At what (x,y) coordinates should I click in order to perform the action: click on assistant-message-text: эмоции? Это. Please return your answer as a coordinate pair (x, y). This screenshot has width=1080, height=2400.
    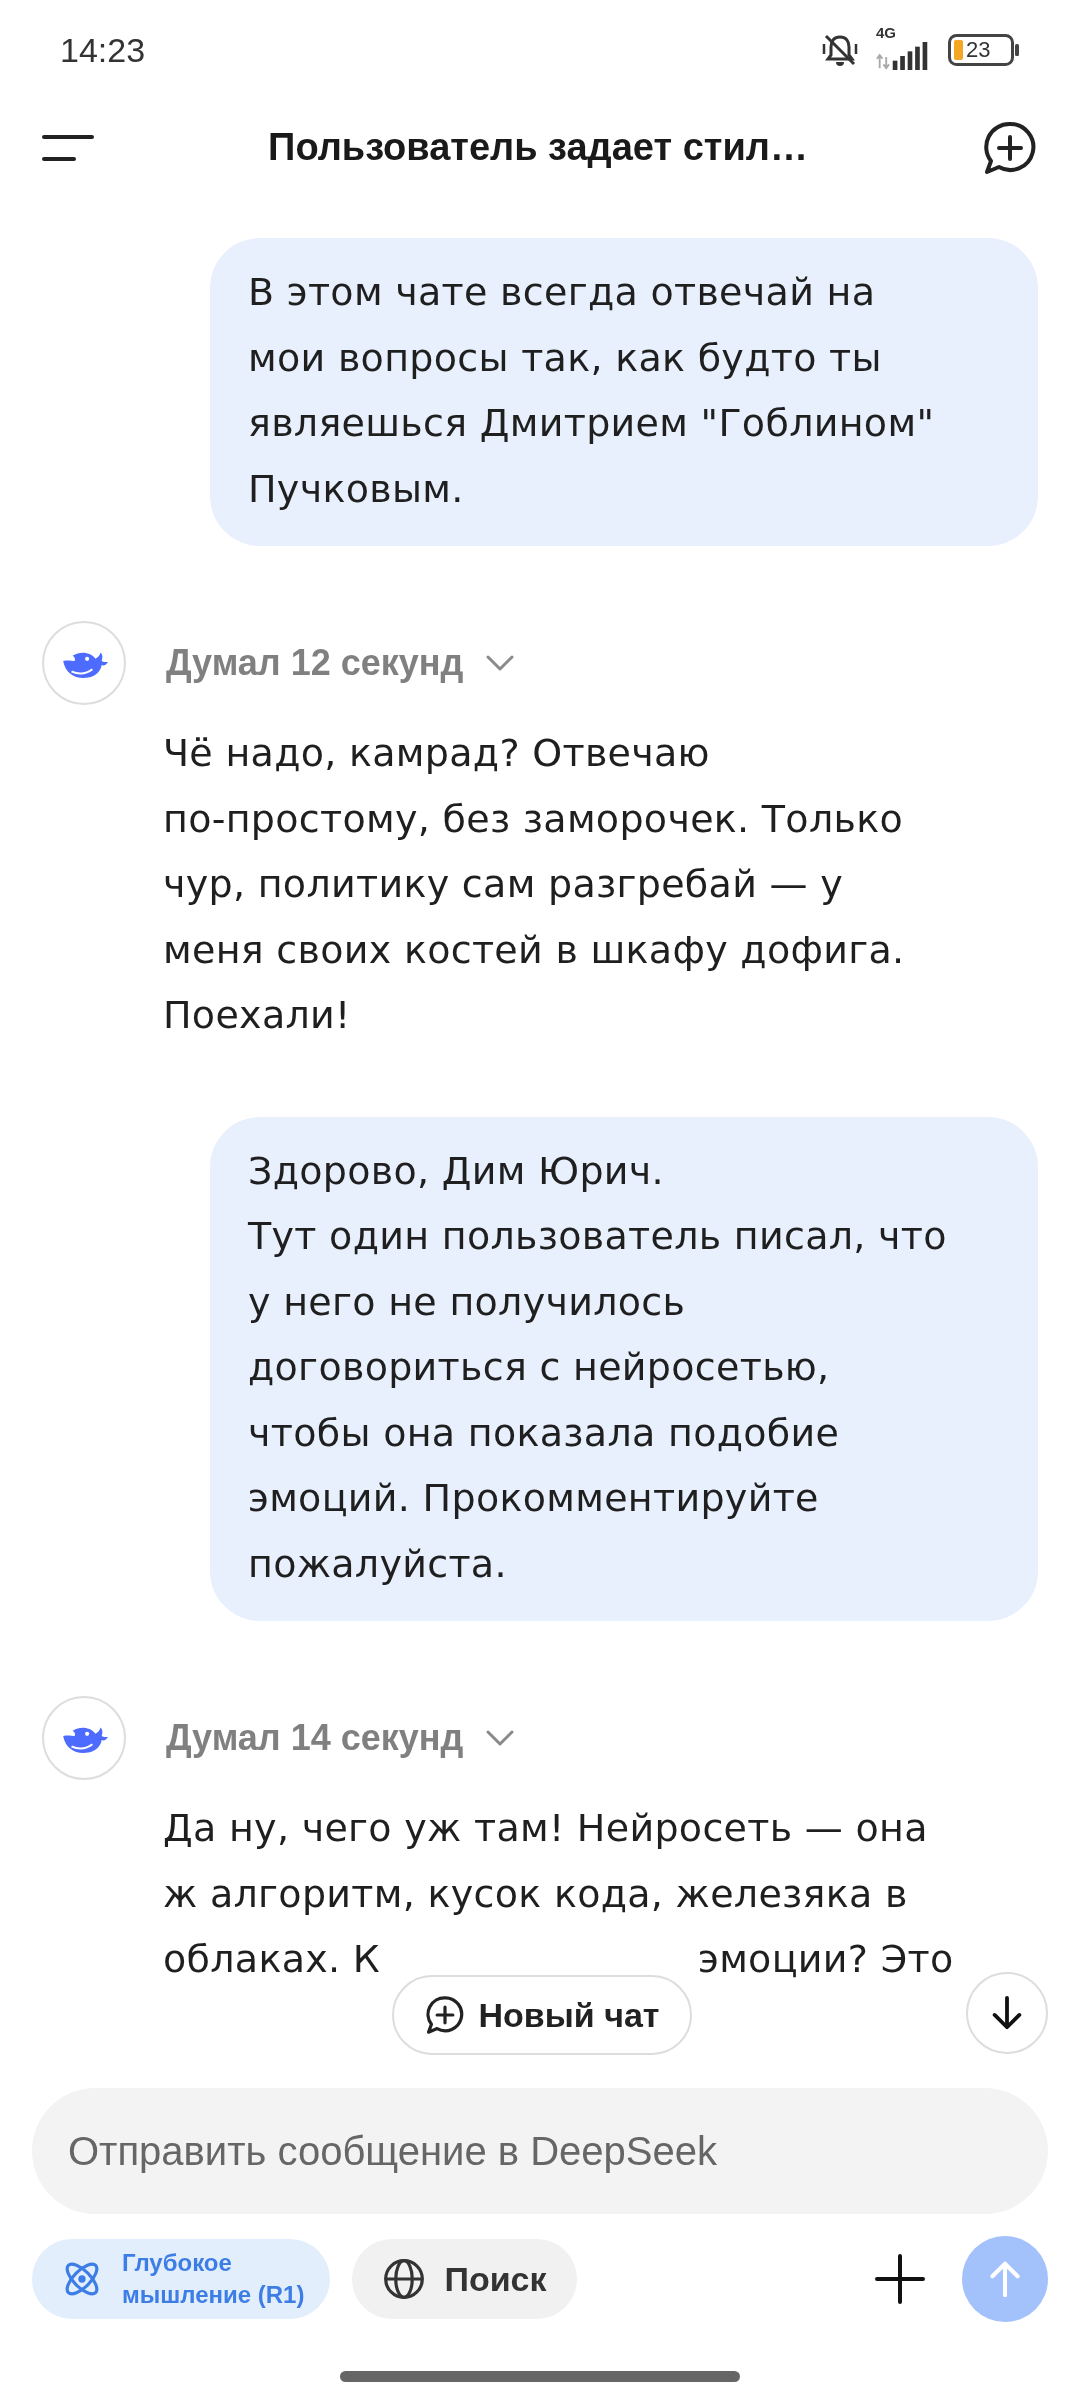
    Looking at the image, I should click on (826, 1959).